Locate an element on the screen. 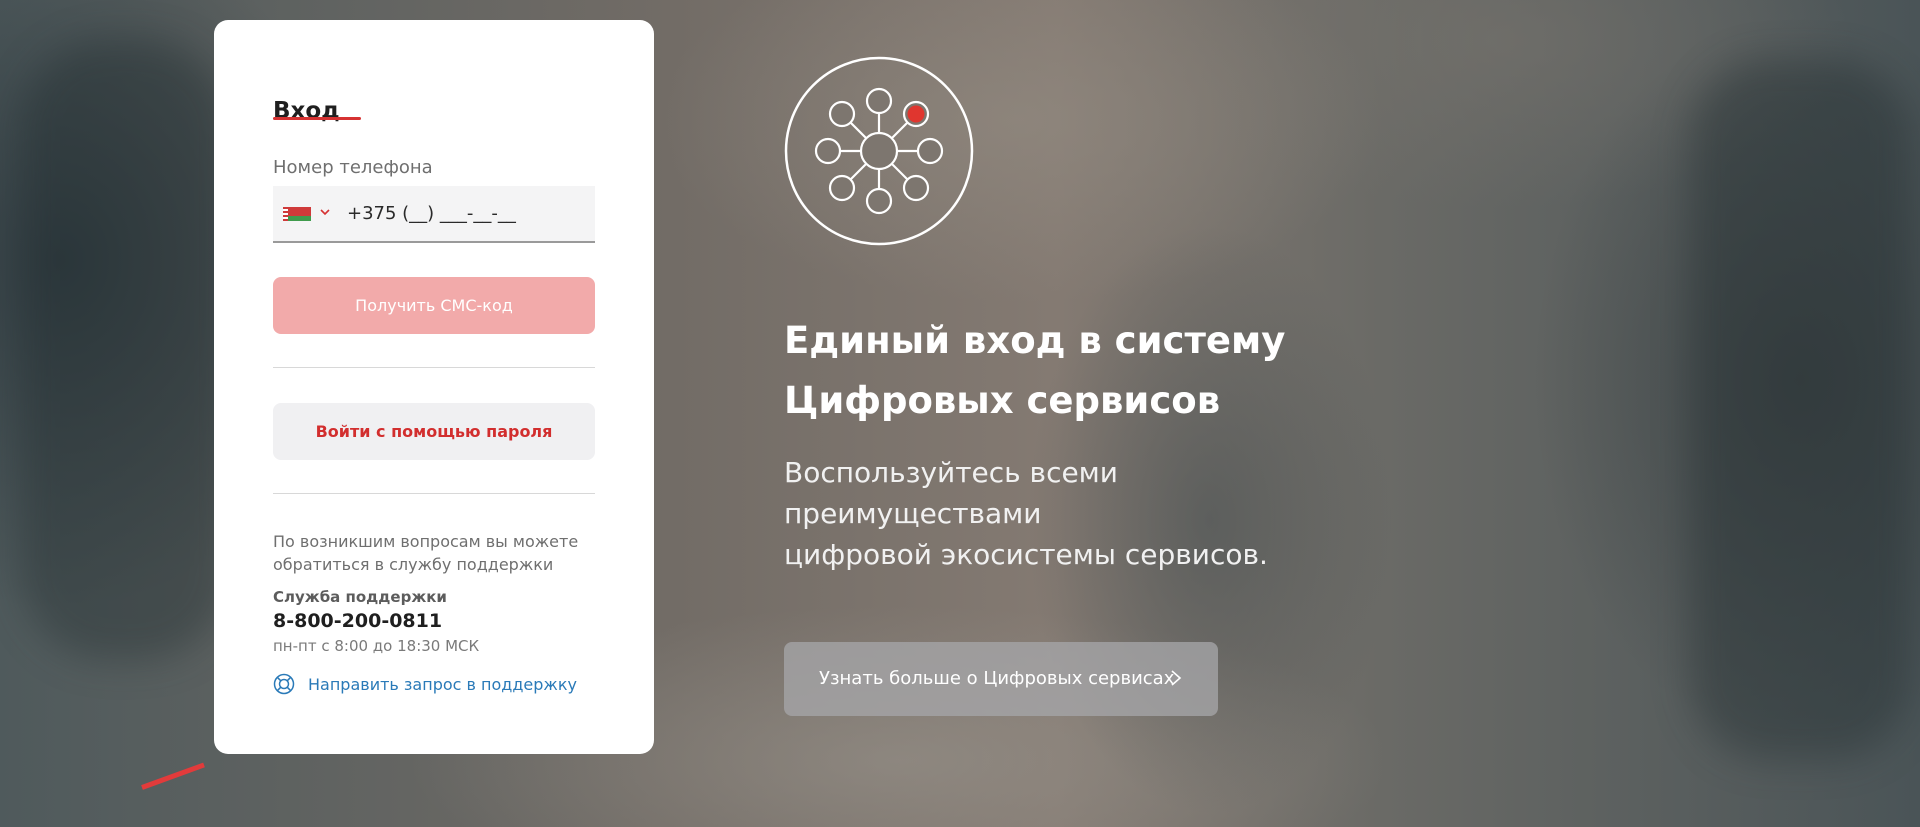  phone-field is located at coordinates (434, 214).